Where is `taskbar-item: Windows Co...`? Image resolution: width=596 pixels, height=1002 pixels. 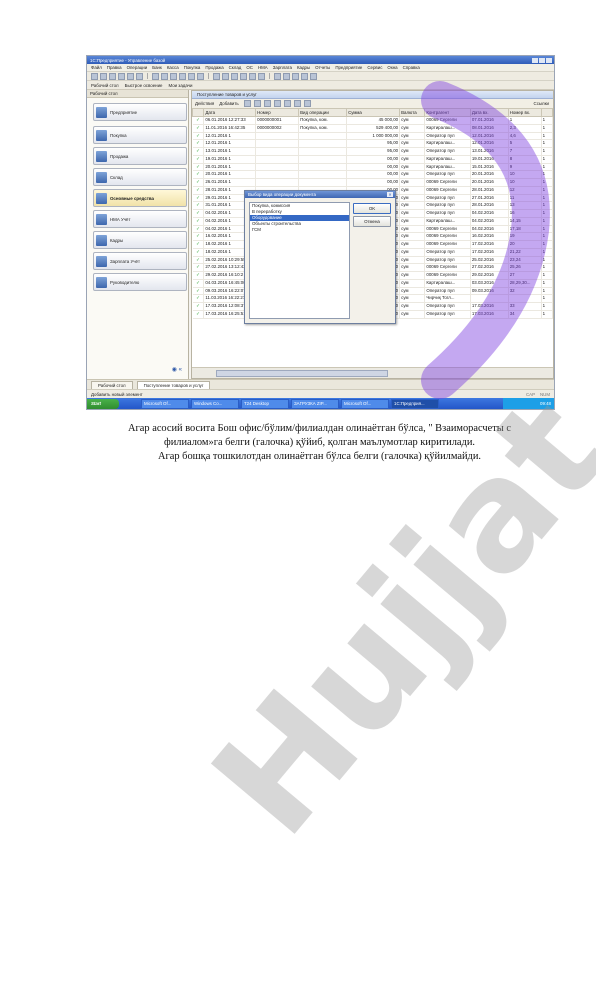
taskbar-item: Windows Co... is located at coordinates (215, 403).